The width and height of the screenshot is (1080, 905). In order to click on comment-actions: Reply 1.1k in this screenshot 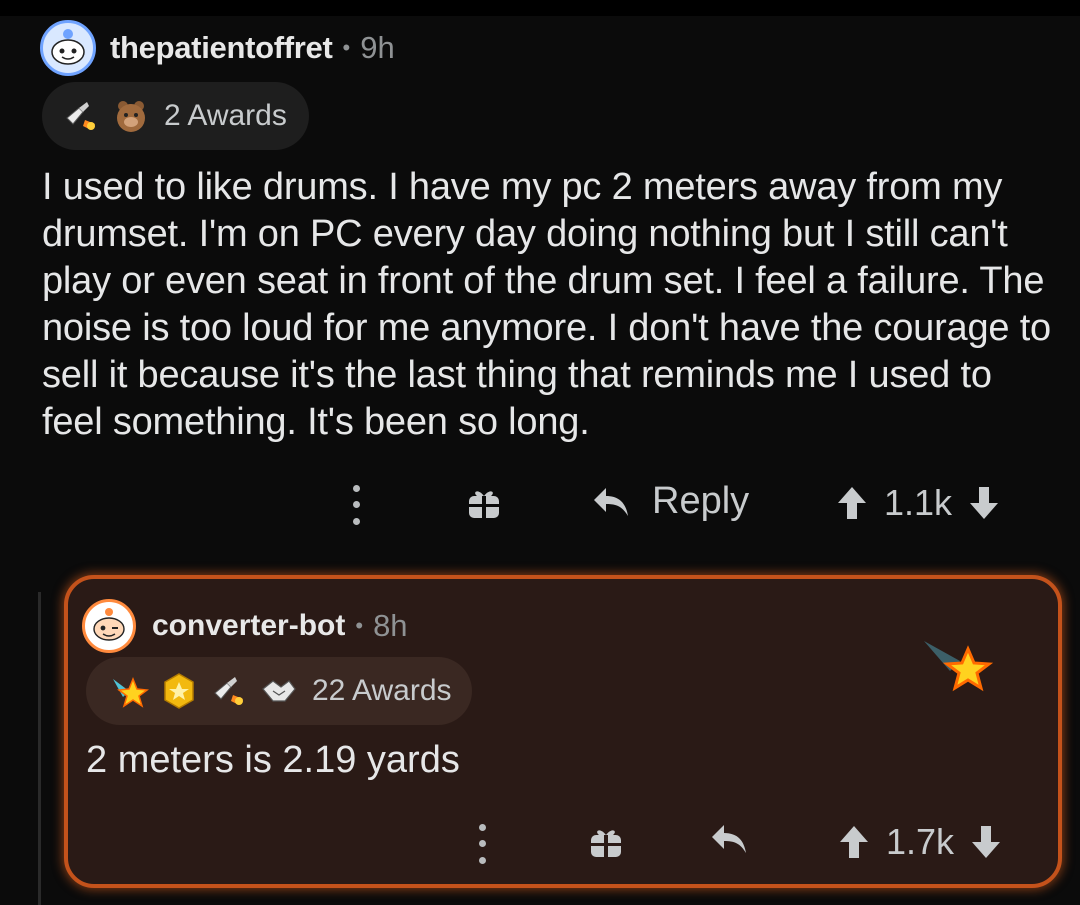, I will do `click(540, 506)`.